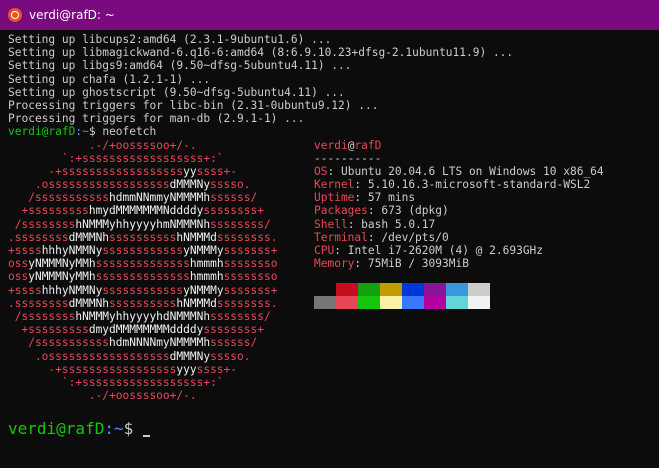  Describe the element at coordinates (398, 224) in the screenshot. I see `info-value: bash 5.0.17` at that location.